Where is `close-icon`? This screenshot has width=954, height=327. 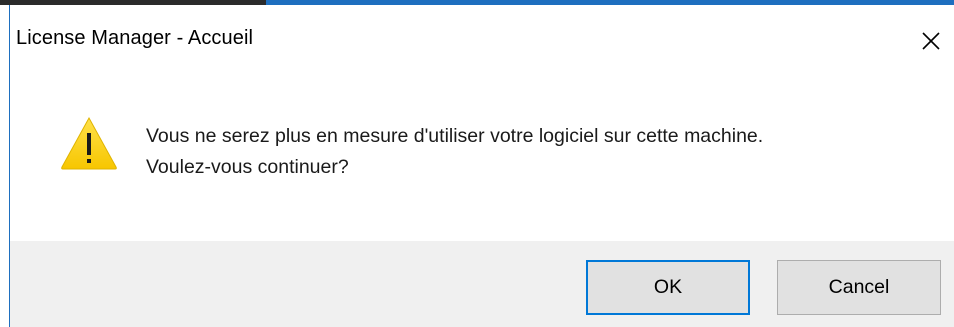
close-icon is located at coordinates (931, 41).